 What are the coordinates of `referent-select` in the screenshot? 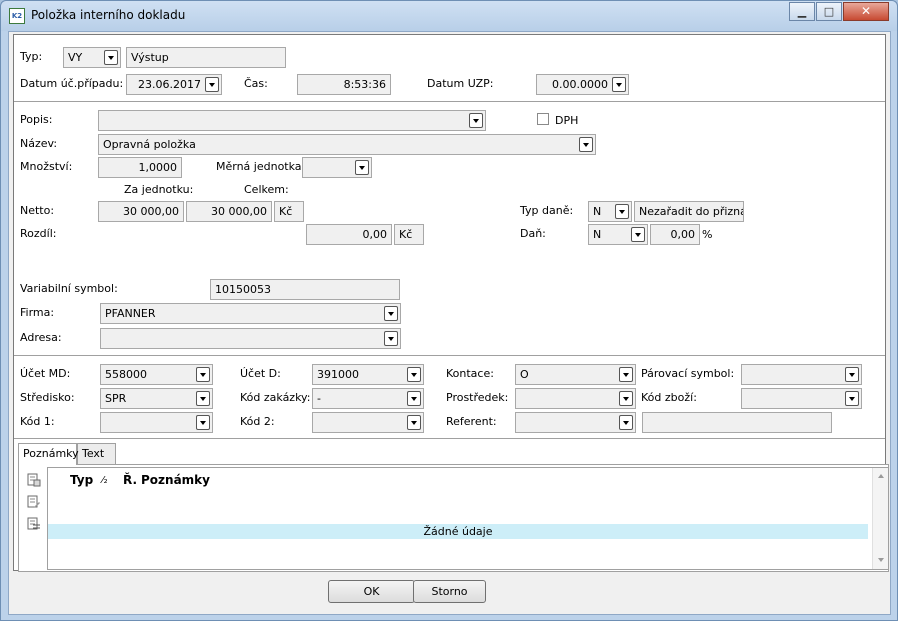 It's located at (575, 422).